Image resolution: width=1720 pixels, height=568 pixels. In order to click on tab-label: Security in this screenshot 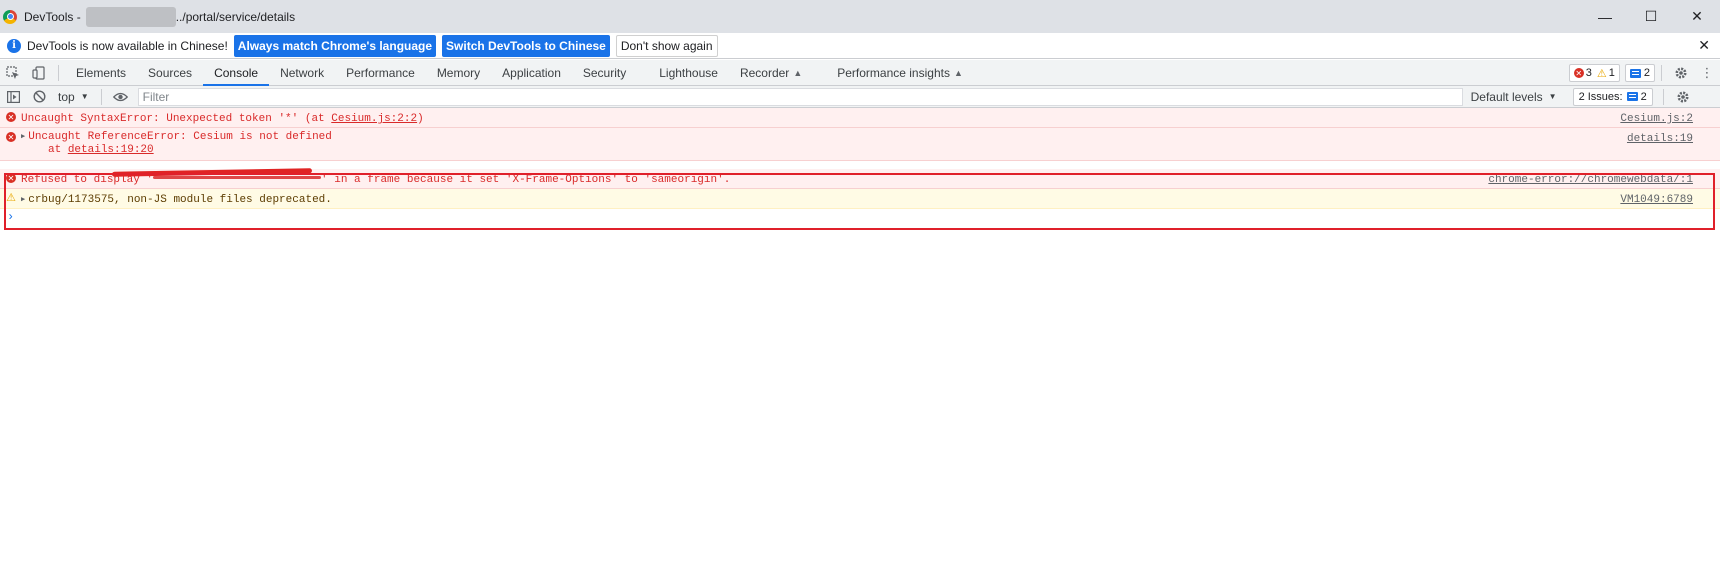, I will do `click(604, 72)`.